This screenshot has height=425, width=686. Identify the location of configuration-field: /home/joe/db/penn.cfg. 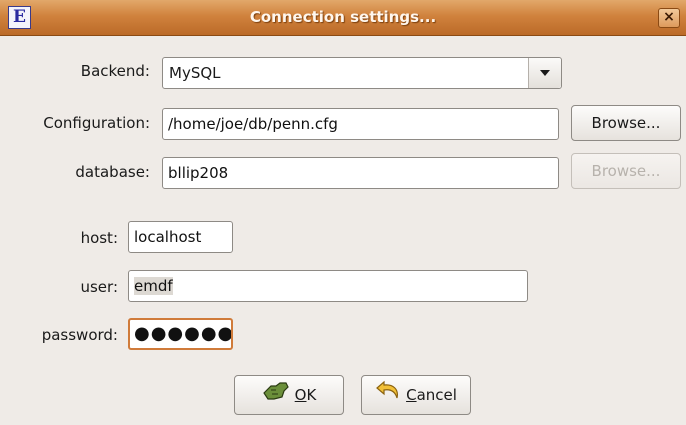
(360, 124).